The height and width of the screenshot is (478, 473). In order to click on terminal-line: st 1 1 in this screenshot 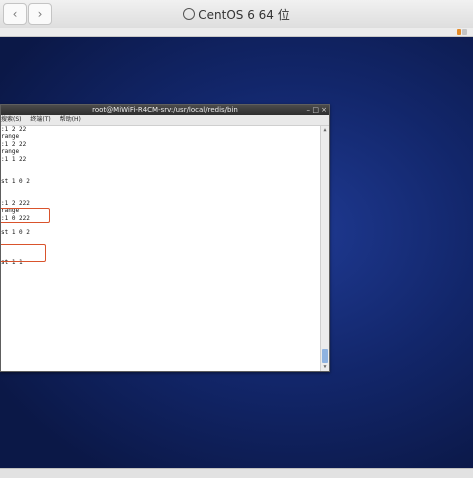, I will do `click(12, 263)`.